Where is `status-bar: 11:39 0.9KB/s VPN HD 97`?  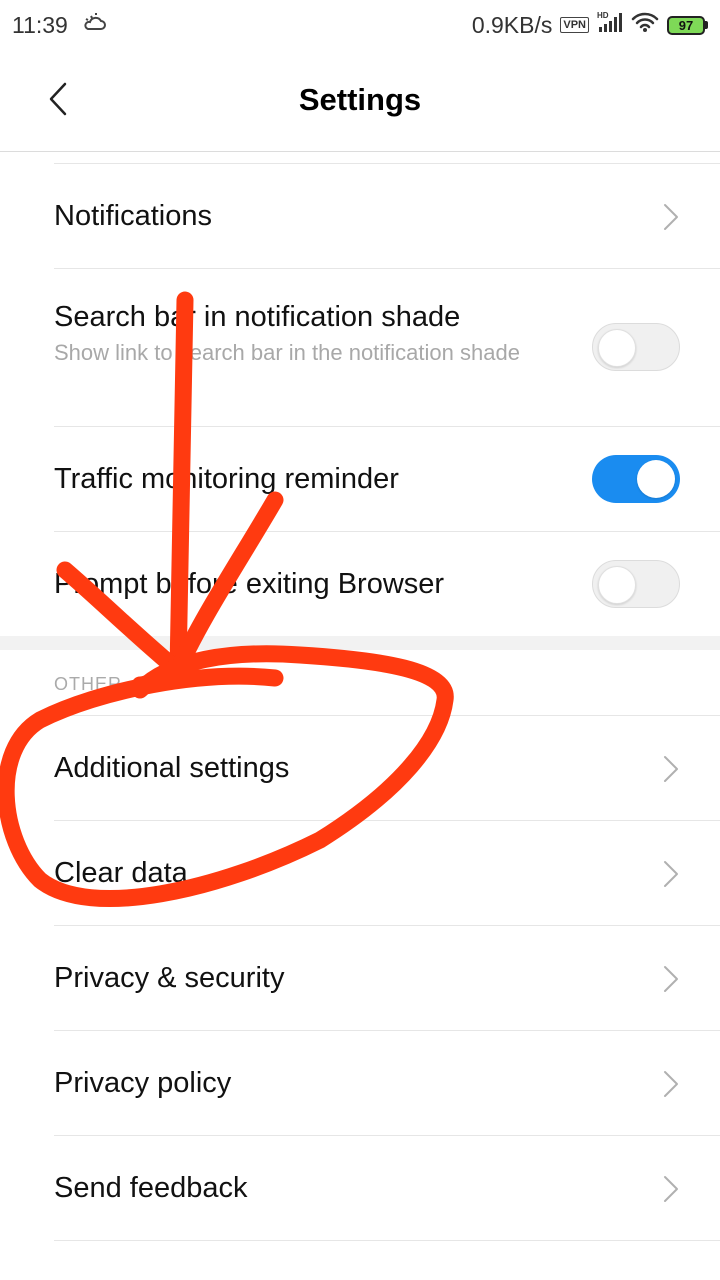 status-bar: 11:39 0.9KB/s VPN HD 97 is located at coordinates (360, 25).